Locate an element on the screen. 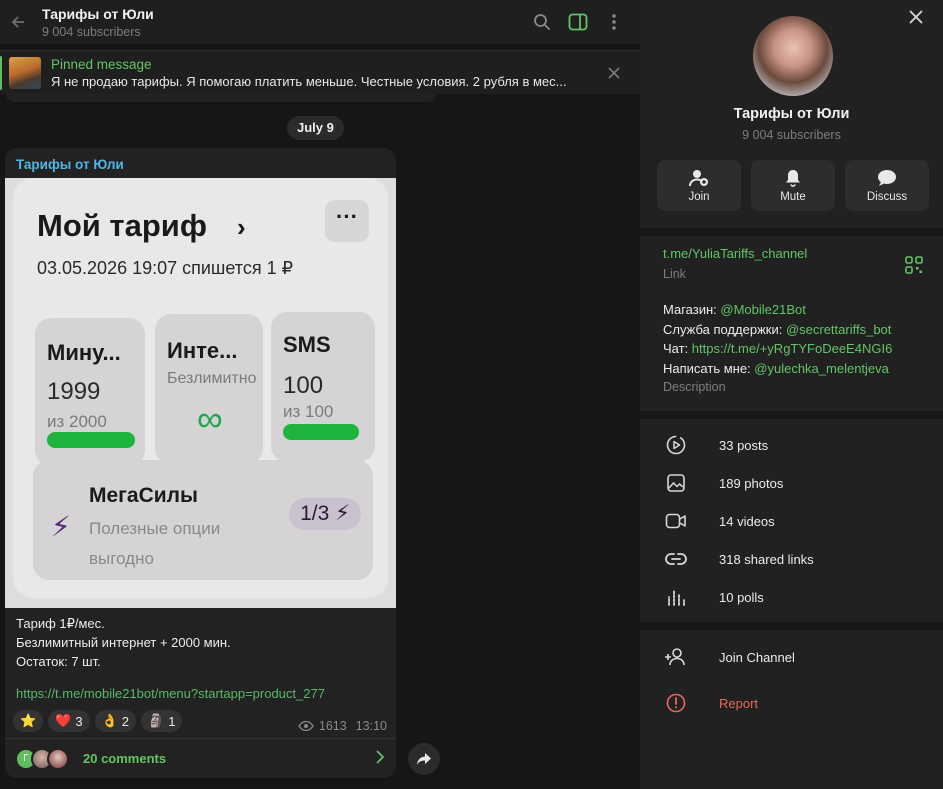 This screenshot has height=789, width=943. back-arrow-icon is located at coordinates (18, 22).